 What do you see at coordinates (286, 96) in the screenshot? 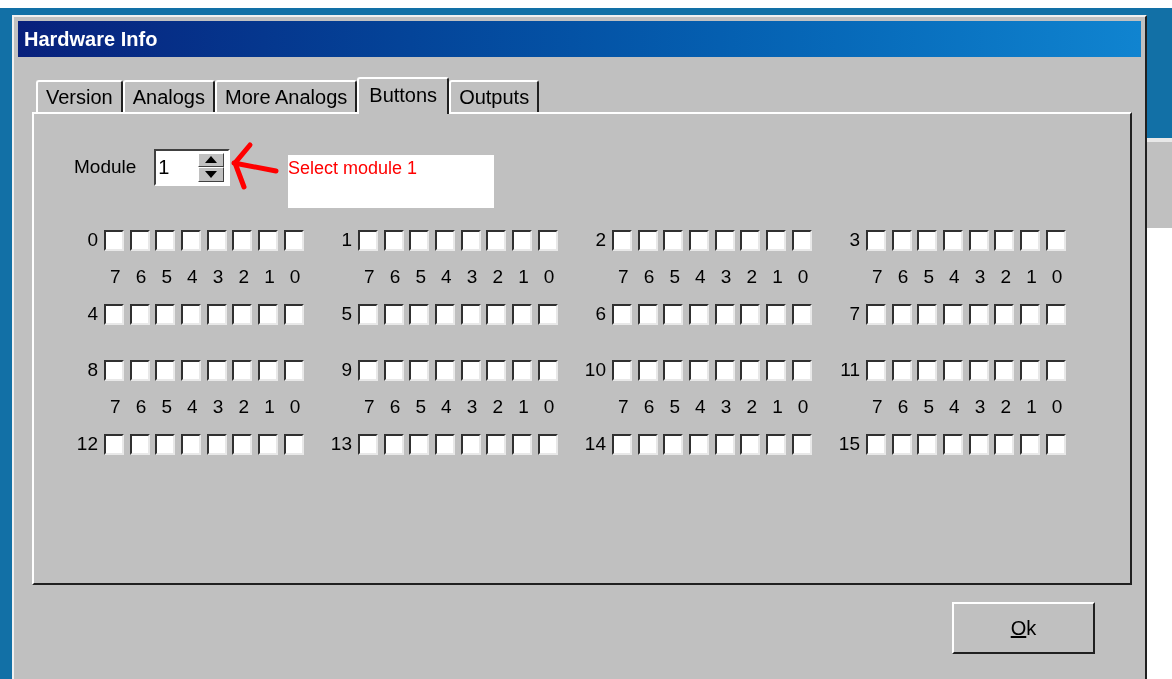
I see `tab: More Analogs` at bounding box center [286, 96].